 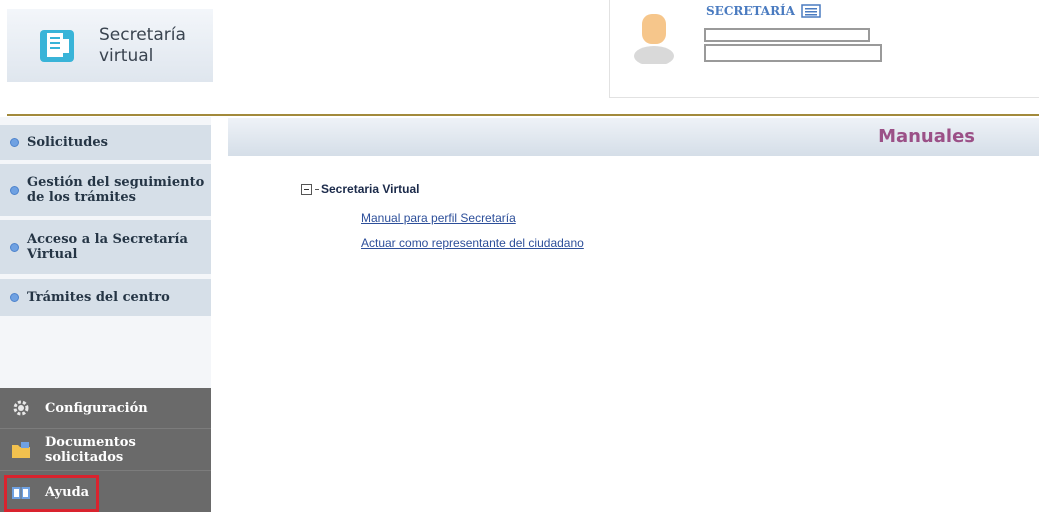 What do you see at coordinates (317, 189) in the screenshot?
I see `tree-connector` at bounding box center [317, 189].